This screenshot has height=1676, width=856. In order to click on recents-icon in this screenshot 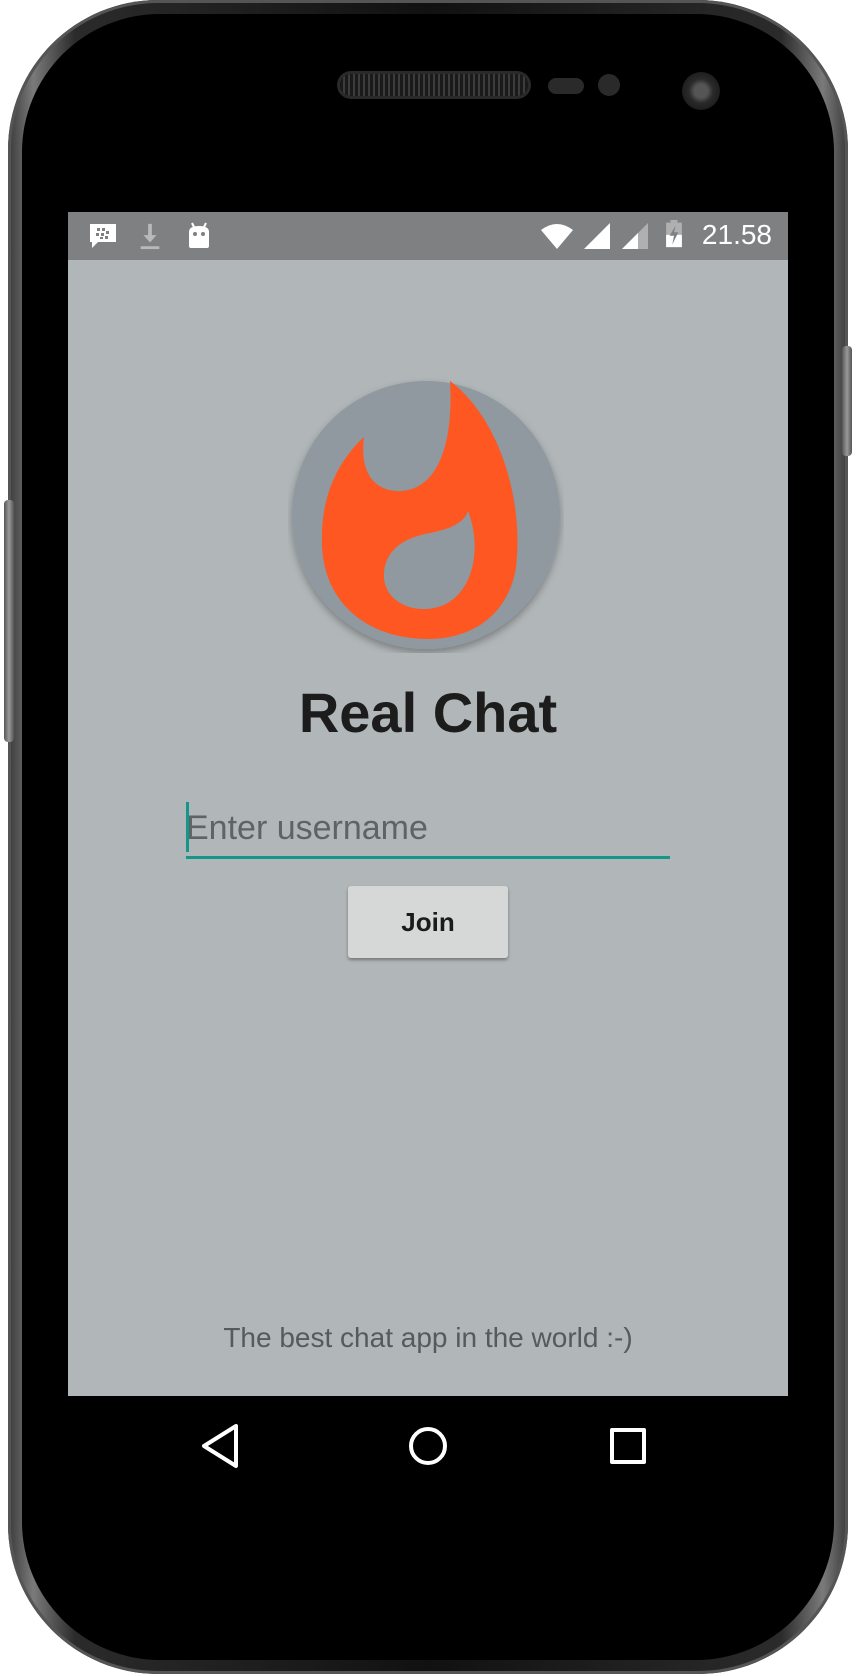, I will do `click(628, 1446)`.